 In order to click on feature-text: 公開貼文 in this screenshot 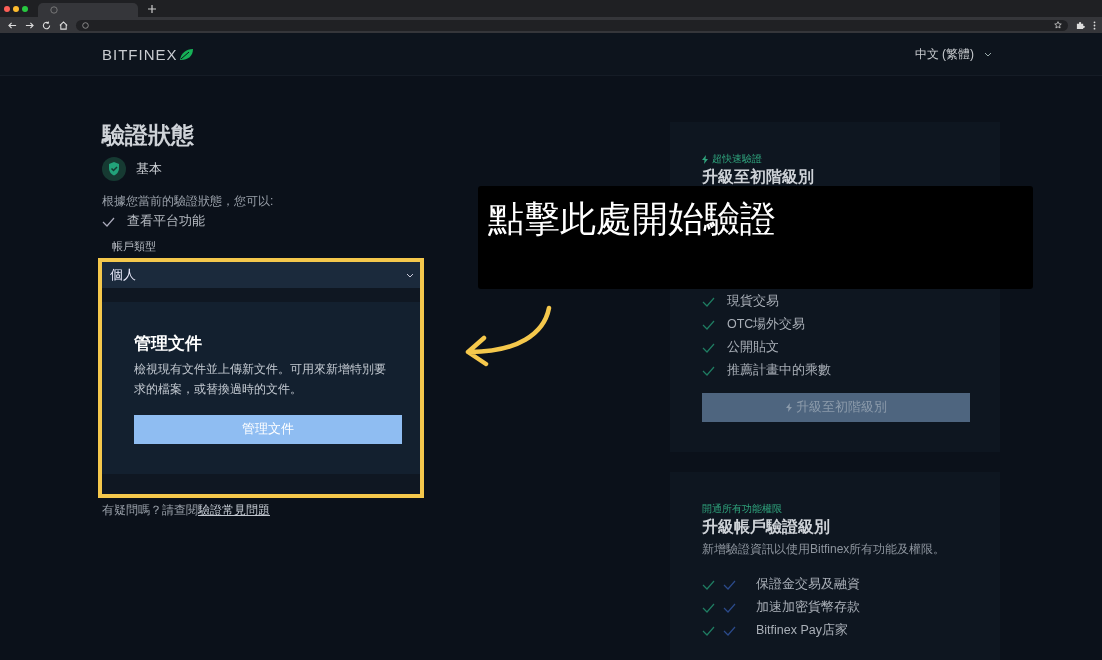, I will do `click(753, 347)`.